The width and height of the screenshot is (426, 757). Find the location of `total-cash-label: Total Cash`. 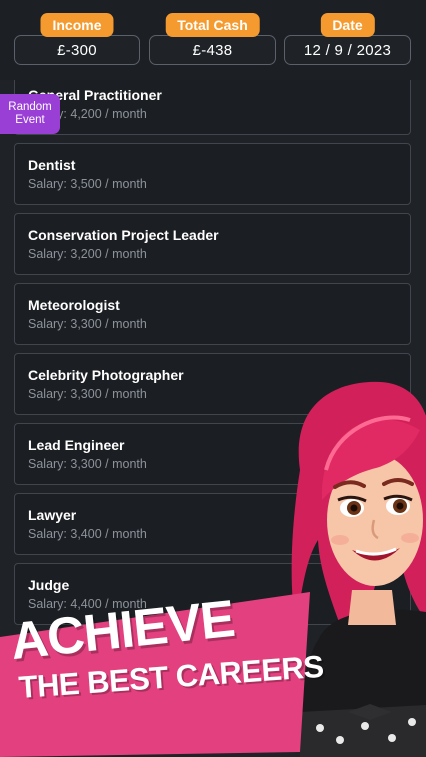

total-cash-label: Total Cash is located at coordinates (212, 25).